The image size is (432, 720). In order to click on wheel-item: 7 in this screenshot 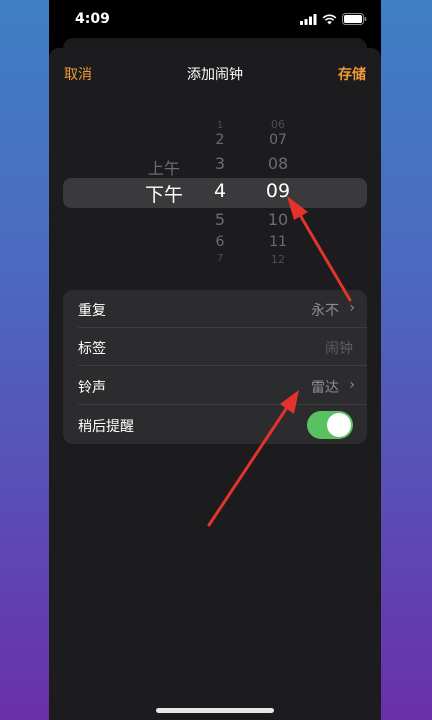, I will do `click(220, 258)`.